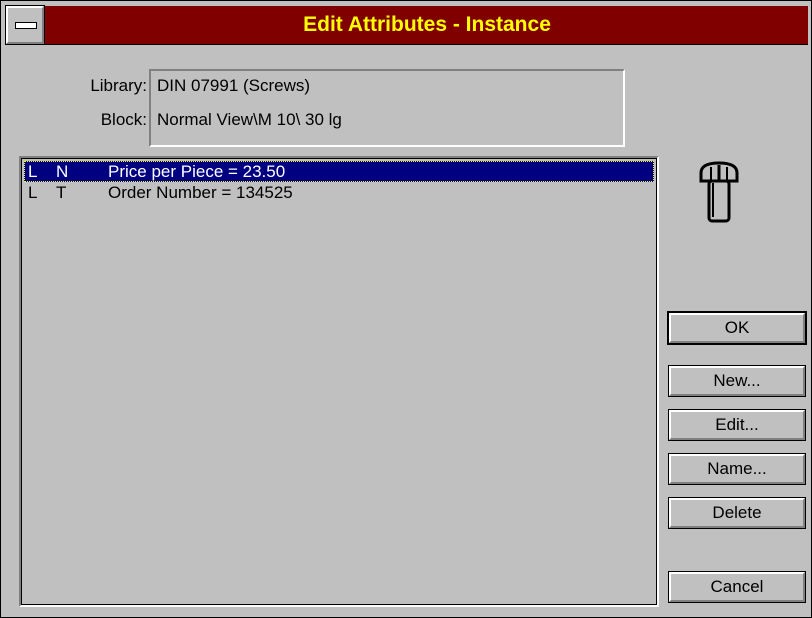  What do you see at coordinates (234, 85) in the screenshot?
I see `library-value: DIN 07991 (Screws)` at bounding box center [234, 85].